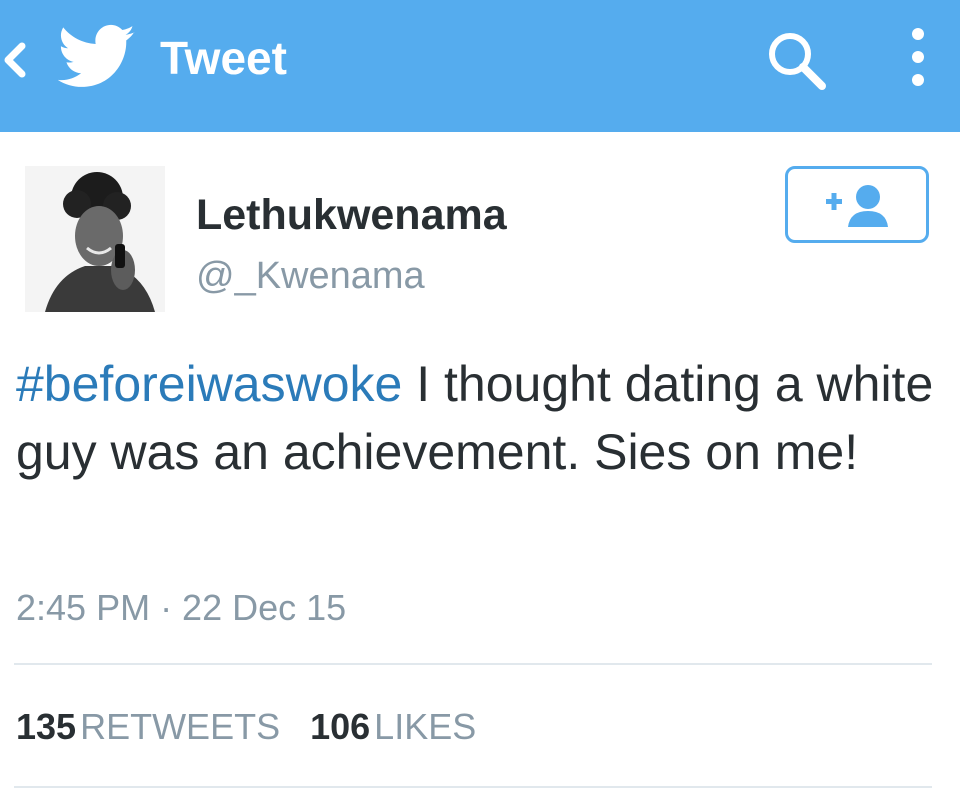 This screenshot has height=805, width=960. I want to click on page-title: Tweet, so click(223, 58).